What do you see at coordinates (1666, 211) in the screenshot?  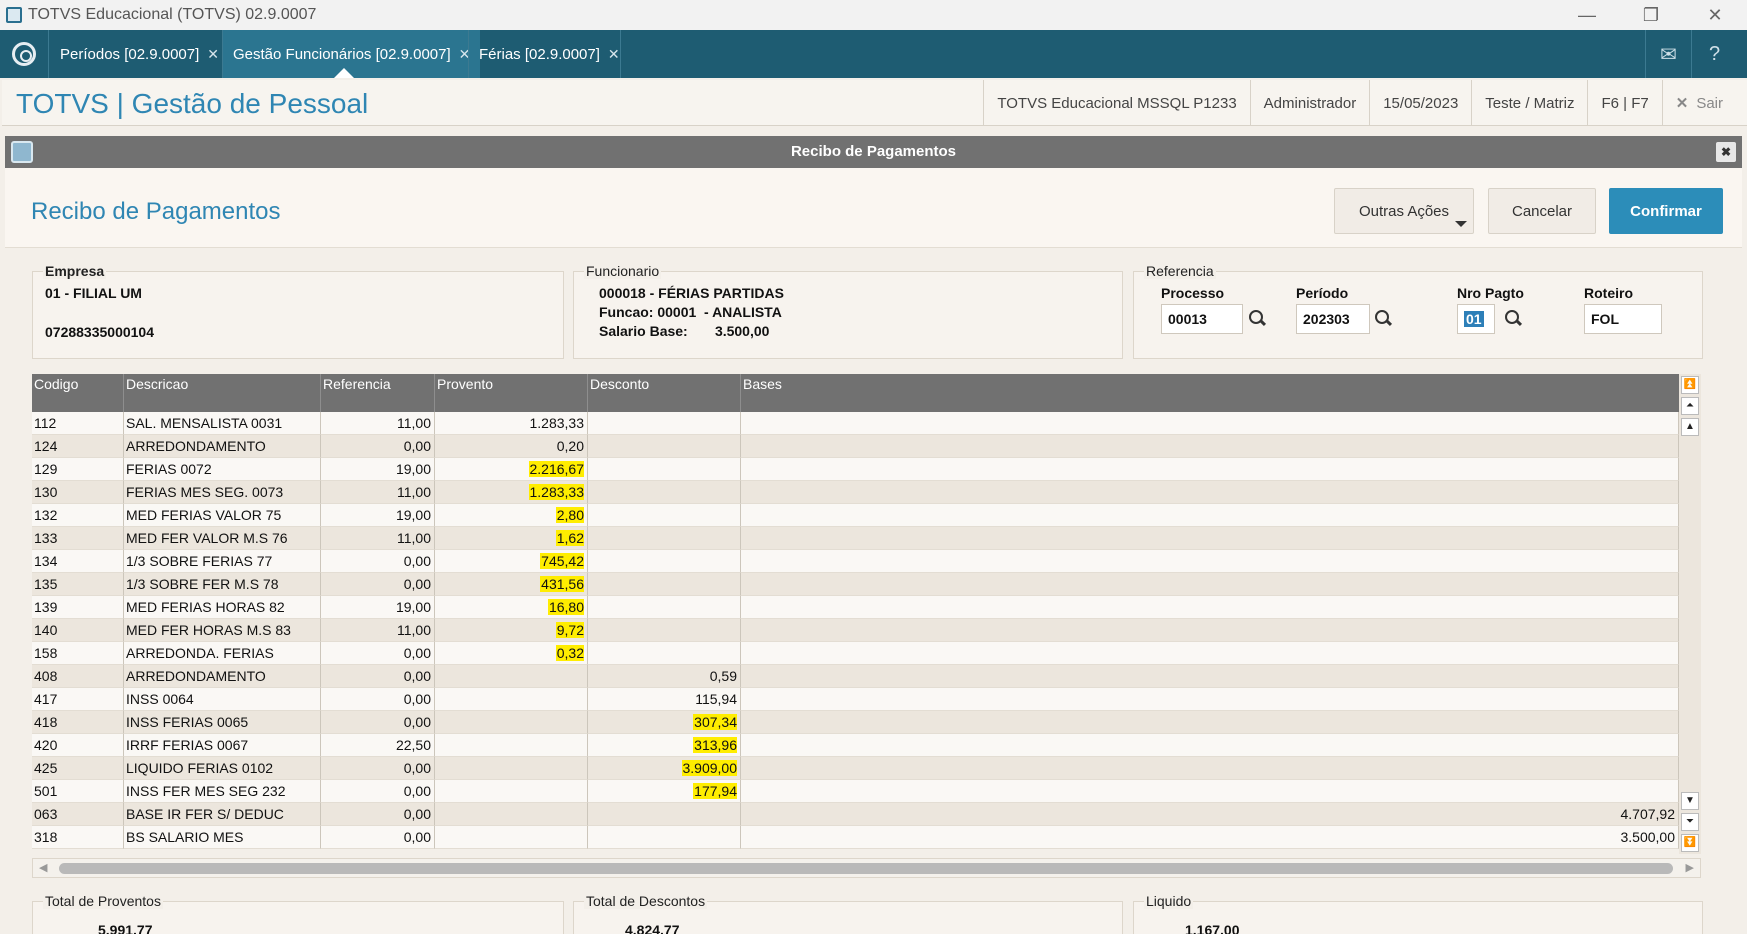 I see `confirm-button: Confirmar` at bounding box center [1666, 211].